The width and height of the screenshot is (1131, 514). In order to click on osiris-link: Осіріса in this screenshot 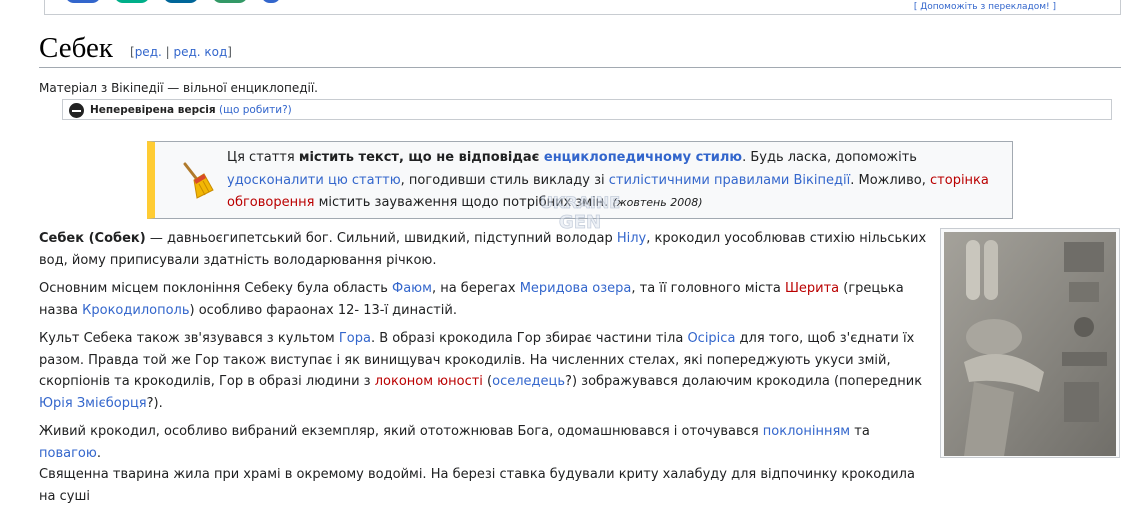, I will do `click(711, 338)`.